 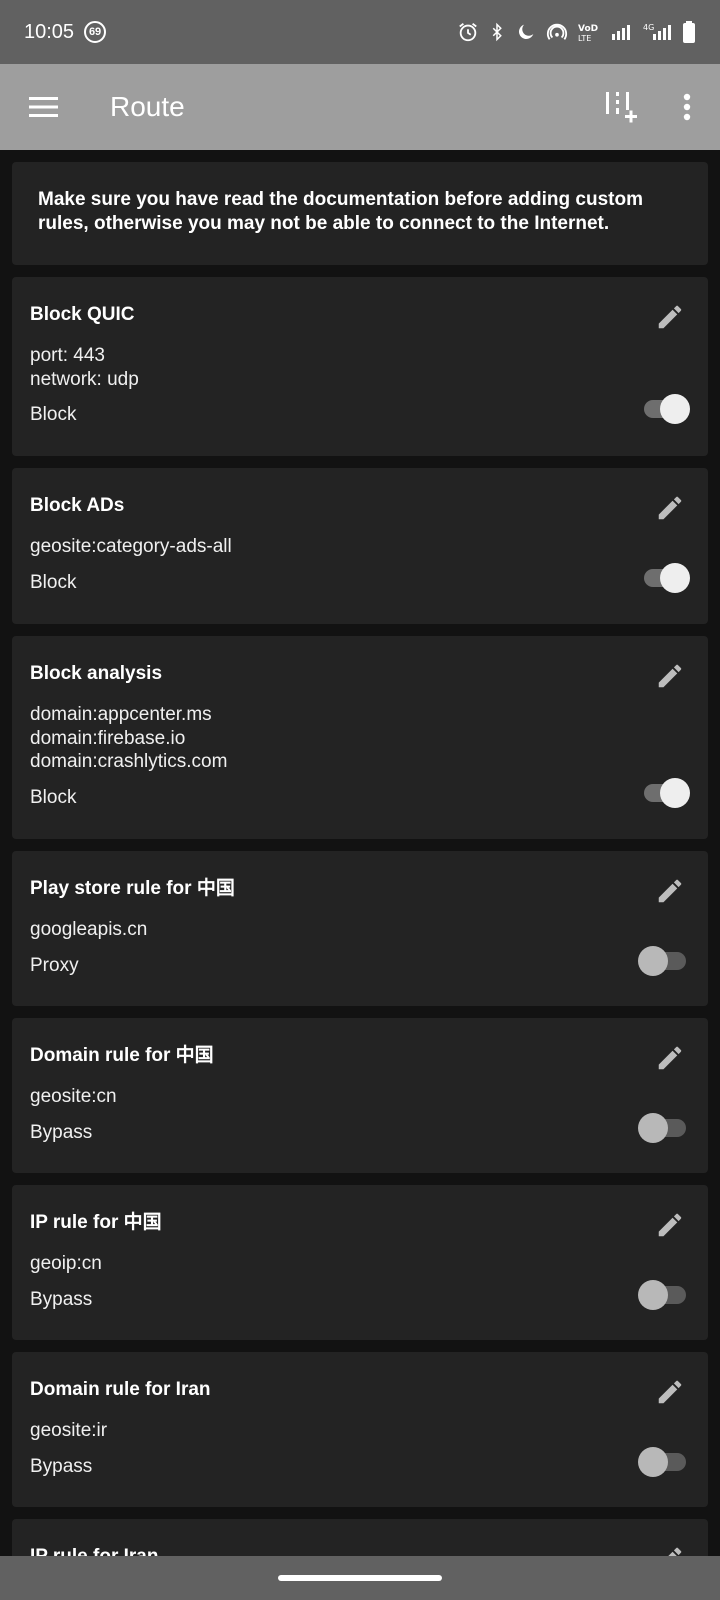 I want to click on rule-card: IP rule for 中国 geoip:cn Bypass, so click(x=360, y=1262).